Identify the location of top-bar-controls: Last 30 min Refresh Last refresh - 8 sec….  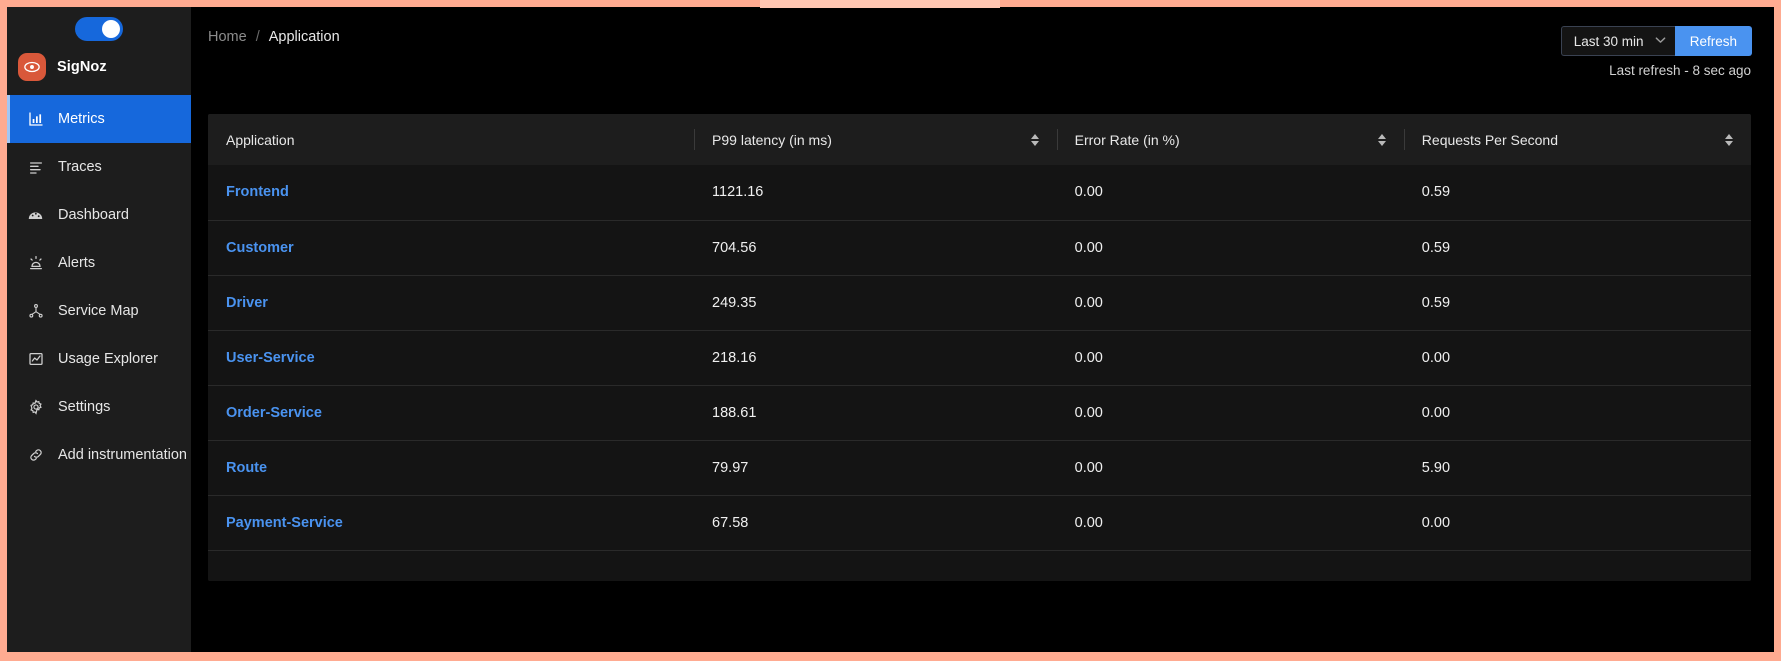
(1656, 52).